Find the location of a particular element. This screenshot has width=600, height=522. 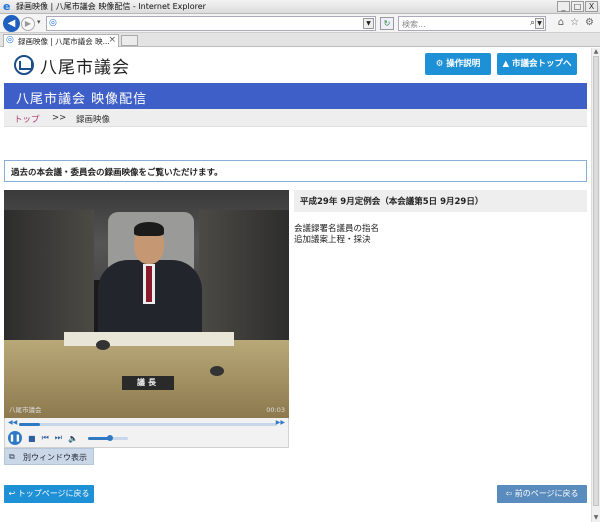

open-new-window-button: ⧉ 別ウィンドウ表示 is located at coordinates (49, 456).